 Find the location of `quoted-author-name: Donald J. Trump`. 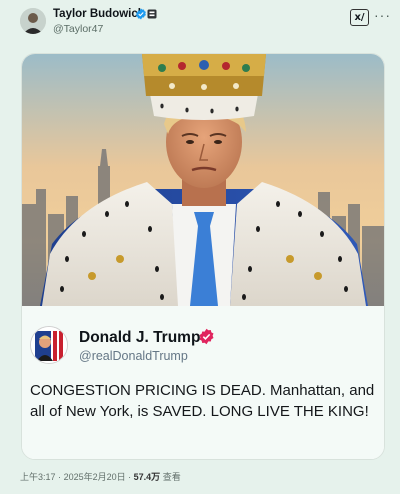

quoted-author-name: Donald J. Trump is located at coordinates (139, 338).